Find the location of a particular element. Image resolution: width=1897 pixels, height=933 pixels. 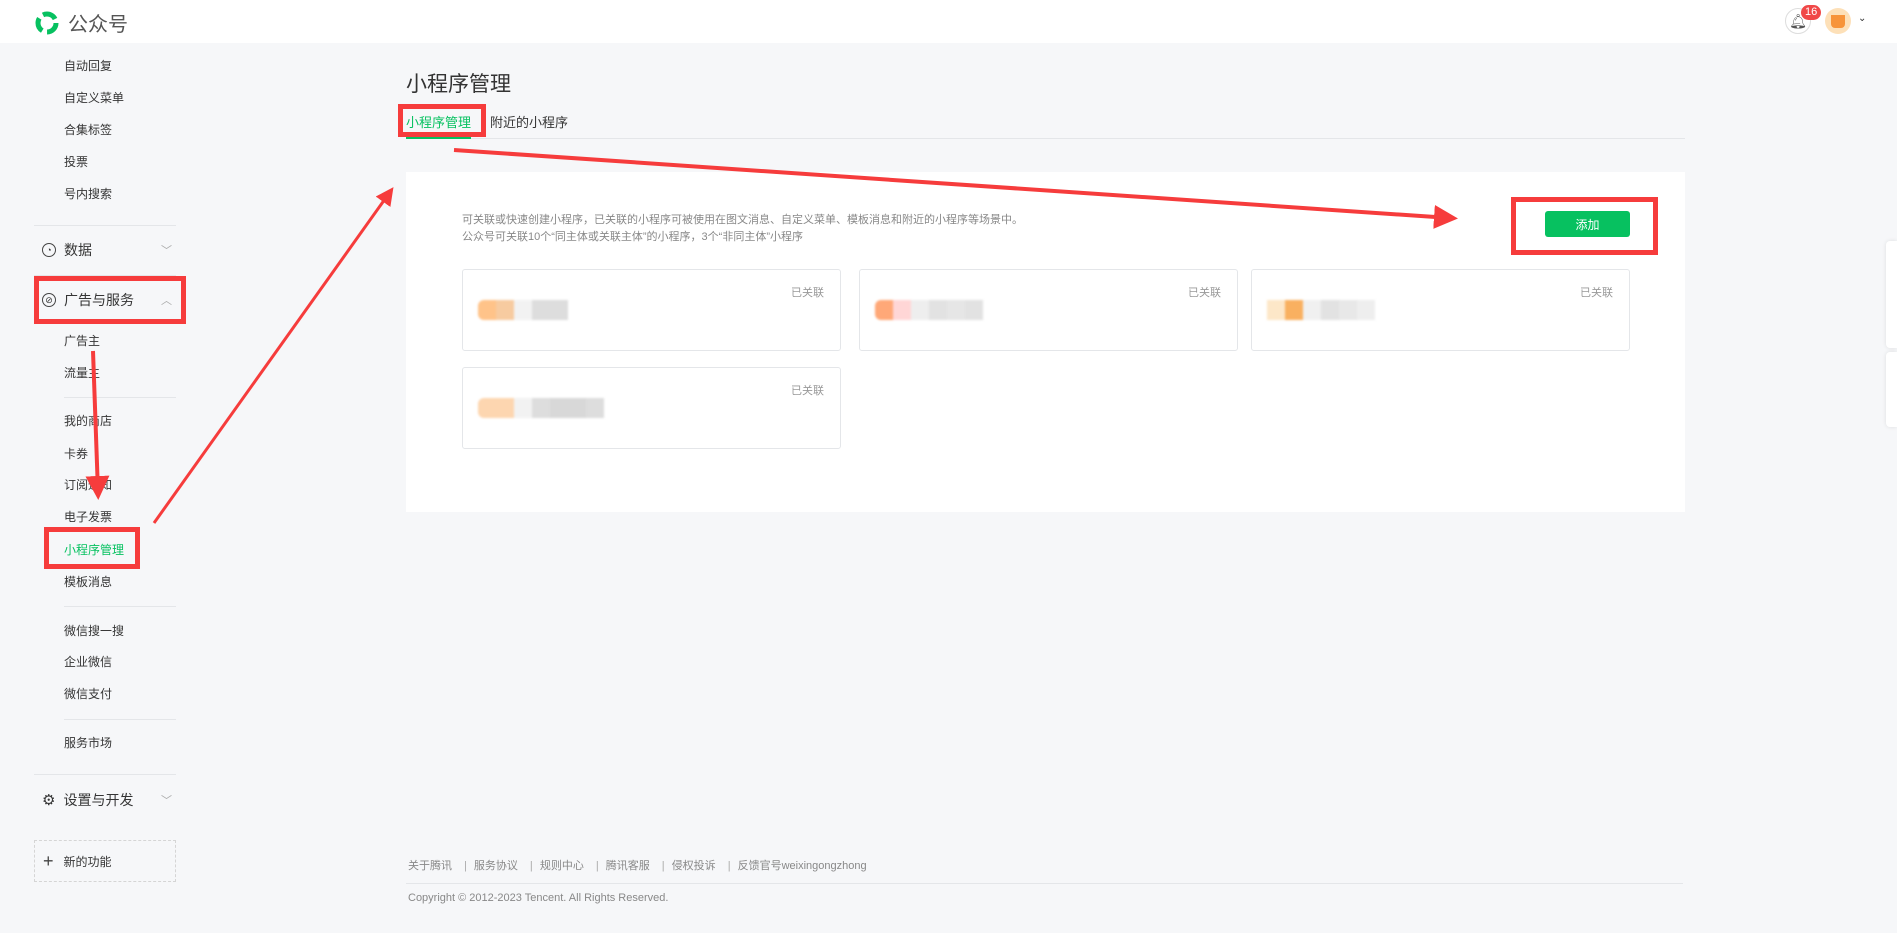

footer-link-infringement: 侵权投诉 is located at coordinates (694, 866).